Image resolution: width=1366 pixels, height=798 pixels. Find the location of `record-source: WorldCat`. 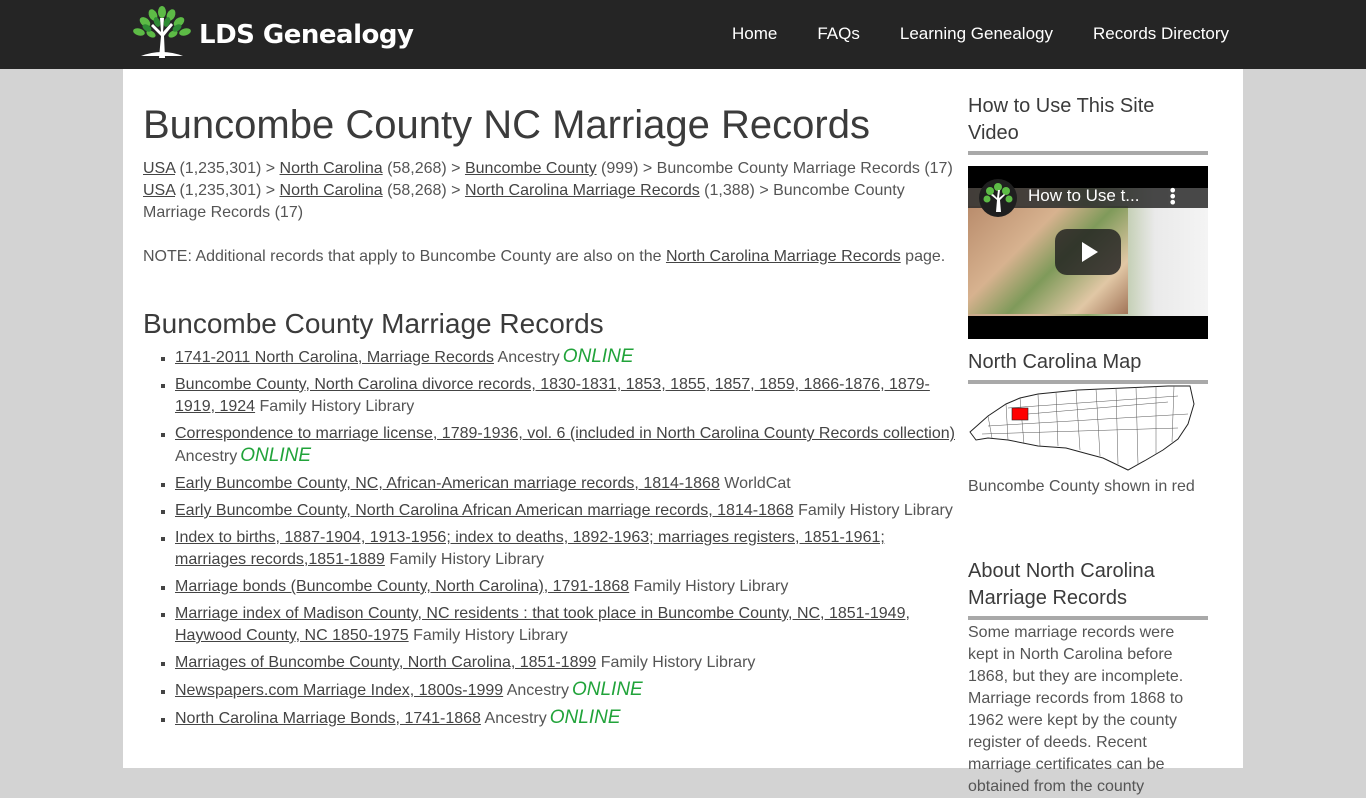

record-source: WorldCat is located at coordinates (757, 483).